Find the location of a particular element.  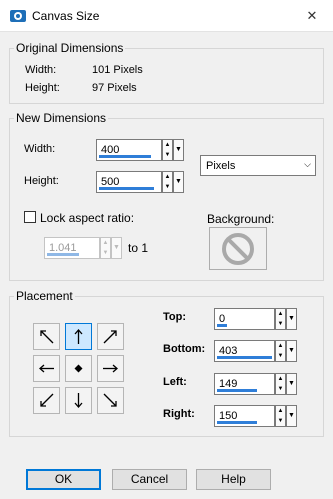

anchor-middle-left is located at coordinates (46, 368).